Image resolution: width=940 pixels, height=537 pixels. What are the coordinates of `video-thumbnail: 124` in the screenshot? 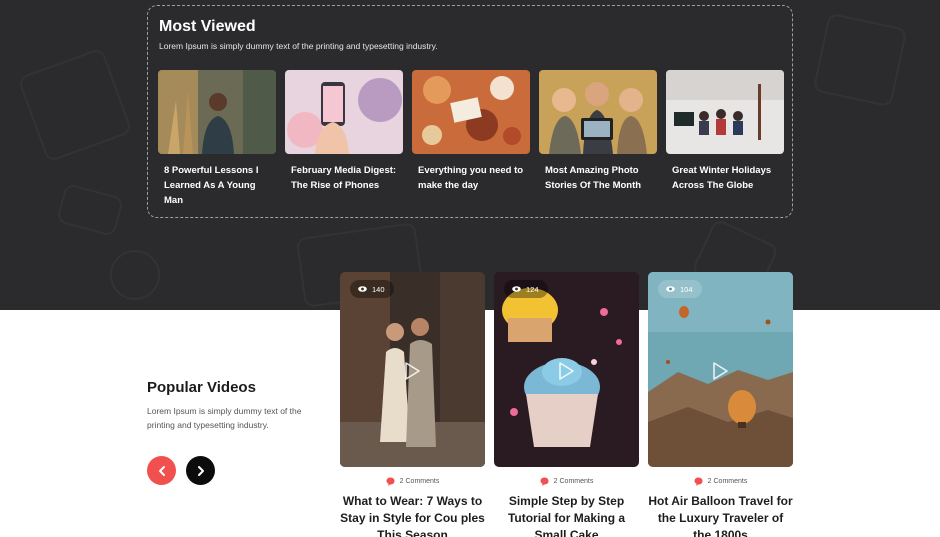 It's located at (566, 369).